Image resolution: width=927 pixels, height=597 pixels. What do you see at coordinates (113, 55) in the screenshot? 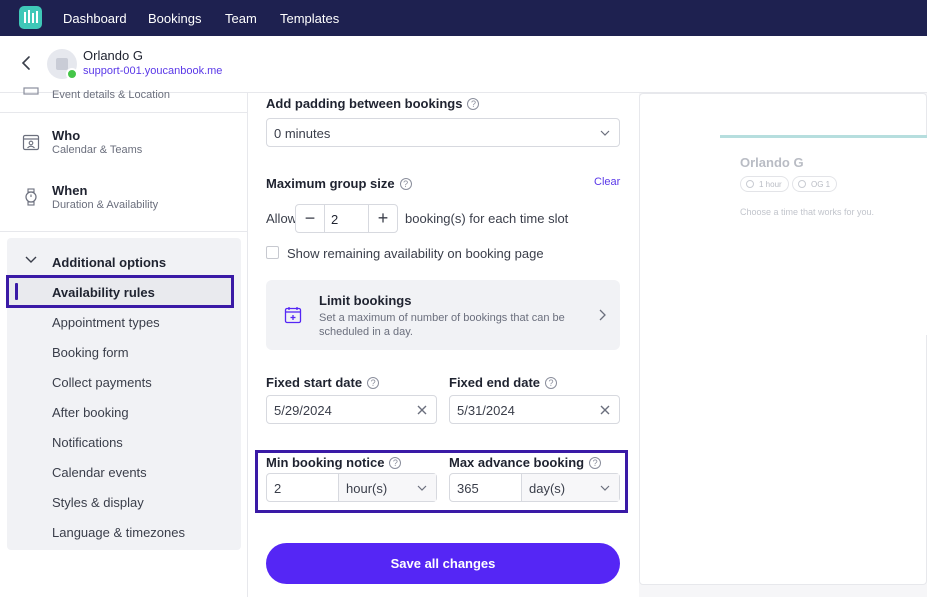
I see `user-name: Orlando G` at bounding box center [113, 55].